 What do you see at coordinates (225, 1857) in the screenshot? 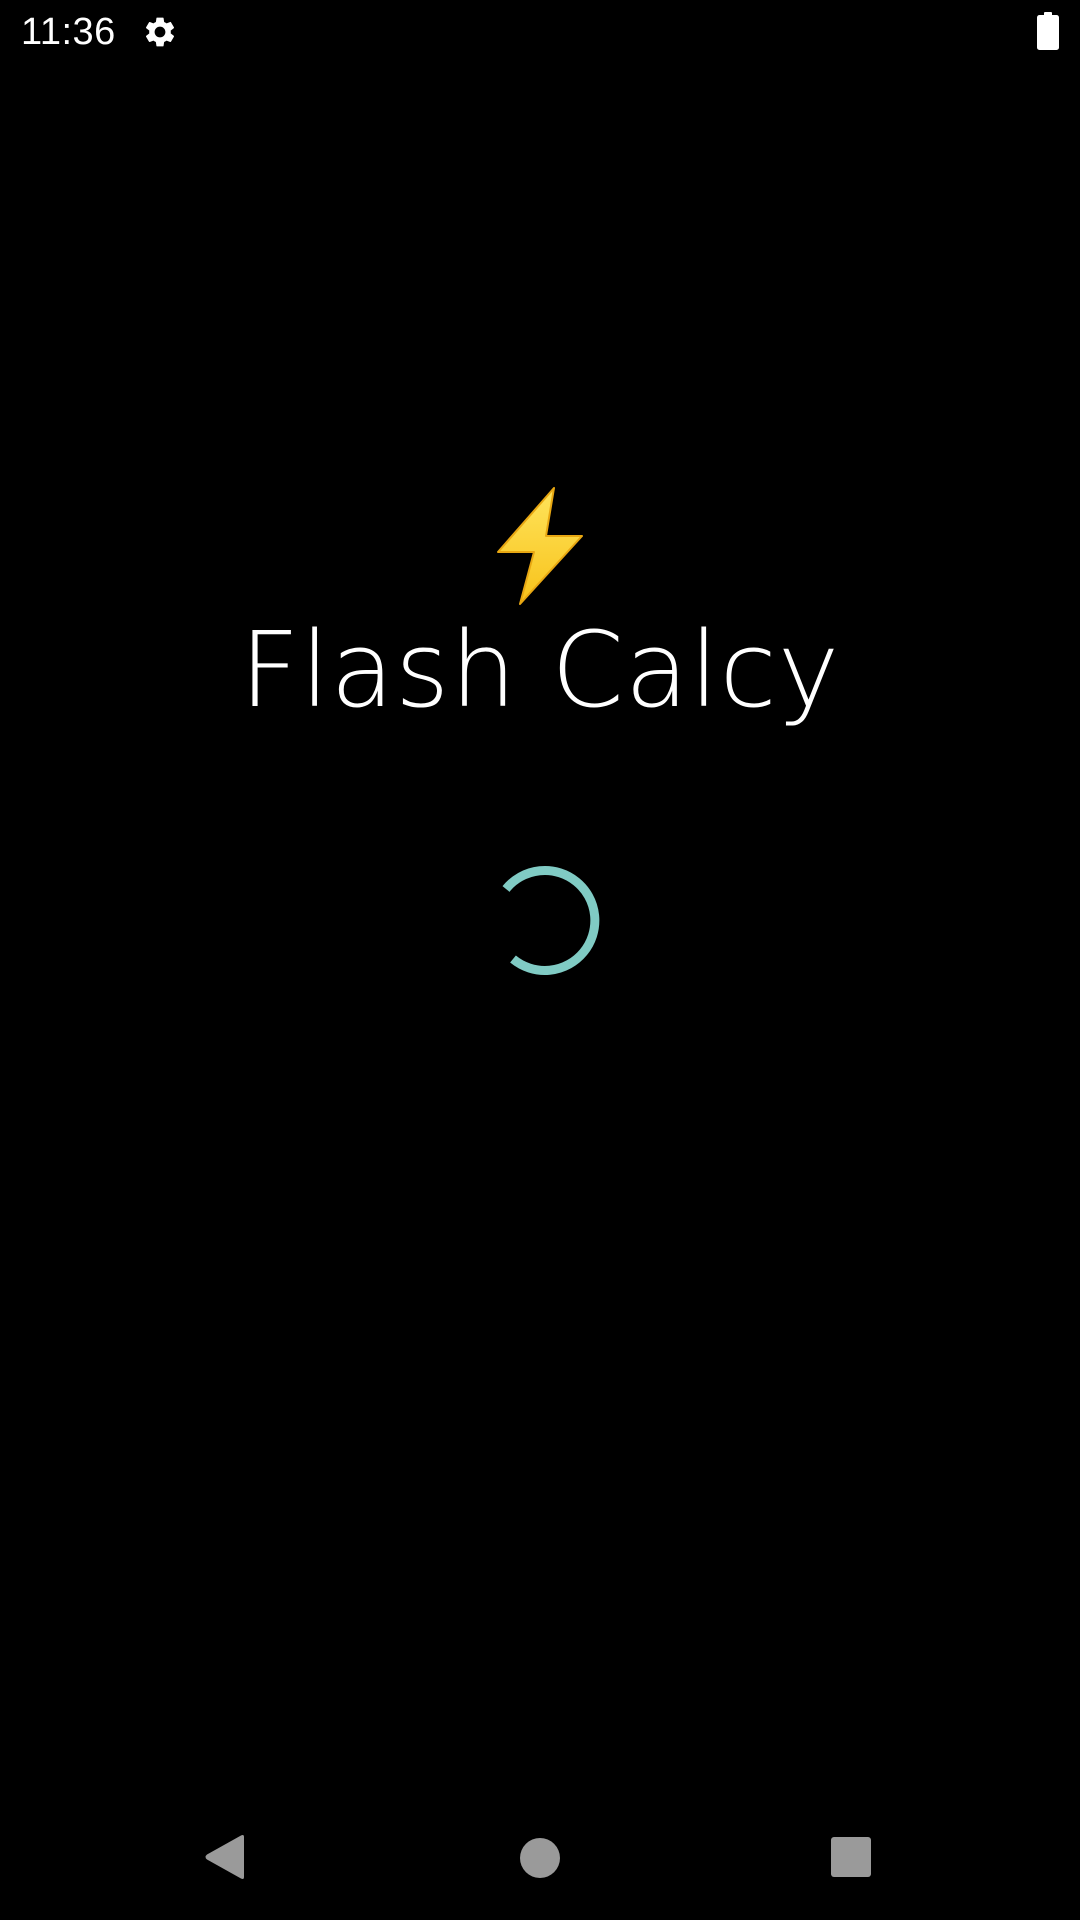
I see `back-icon` at bounding box center [225, 1857].